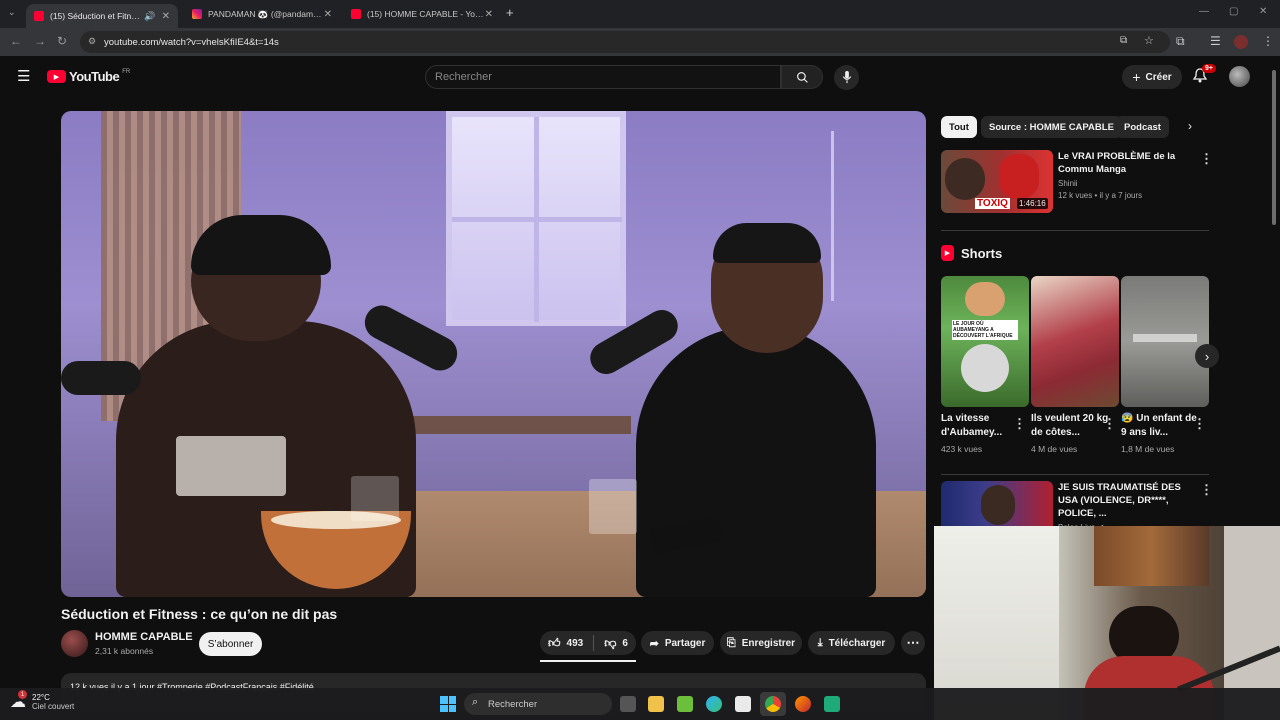 The image size is (1280, 720). Describe the element at coordinates (92, 41) in the screenshot. I see `site-info-icon: ⚙` at that location.